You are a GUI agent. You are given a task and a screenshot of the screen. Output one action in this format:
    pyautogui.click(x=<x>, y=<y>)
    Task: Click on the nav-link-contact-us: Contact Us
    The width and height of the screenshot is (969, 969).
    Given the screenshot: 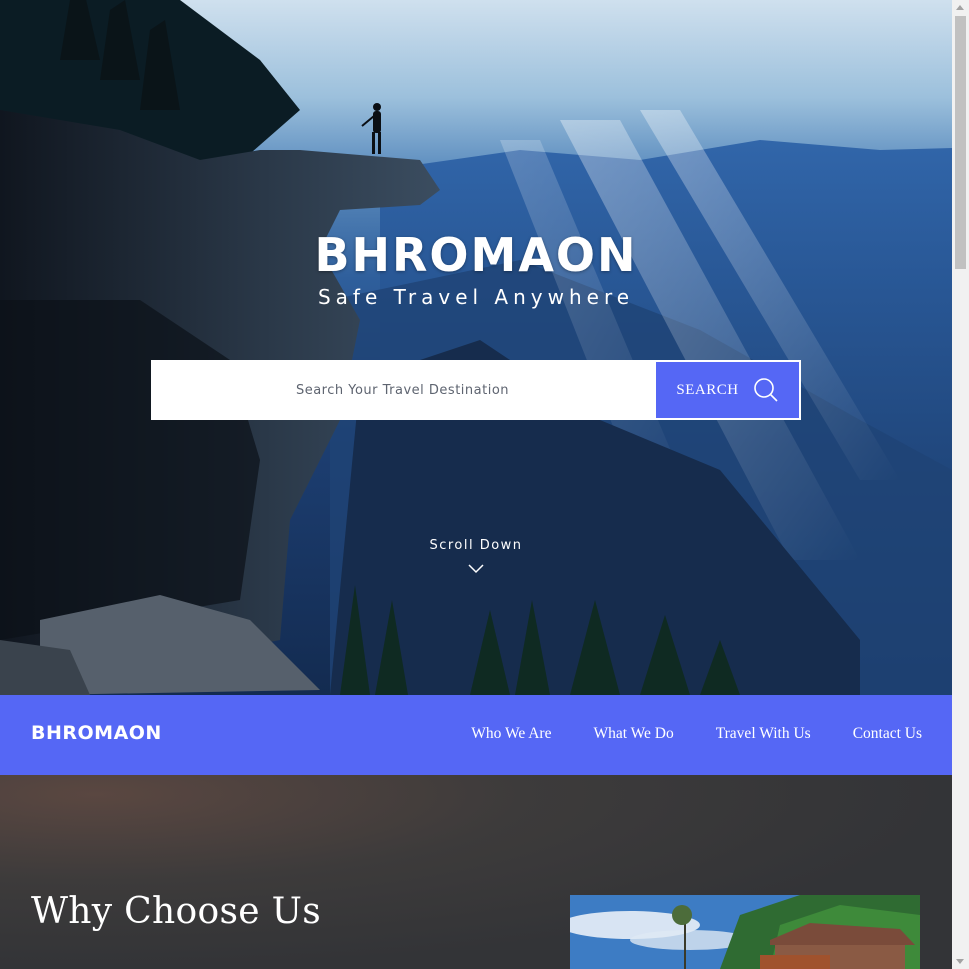 What is the action you would take?
    pyautogui.click(x=887, y=734)
    